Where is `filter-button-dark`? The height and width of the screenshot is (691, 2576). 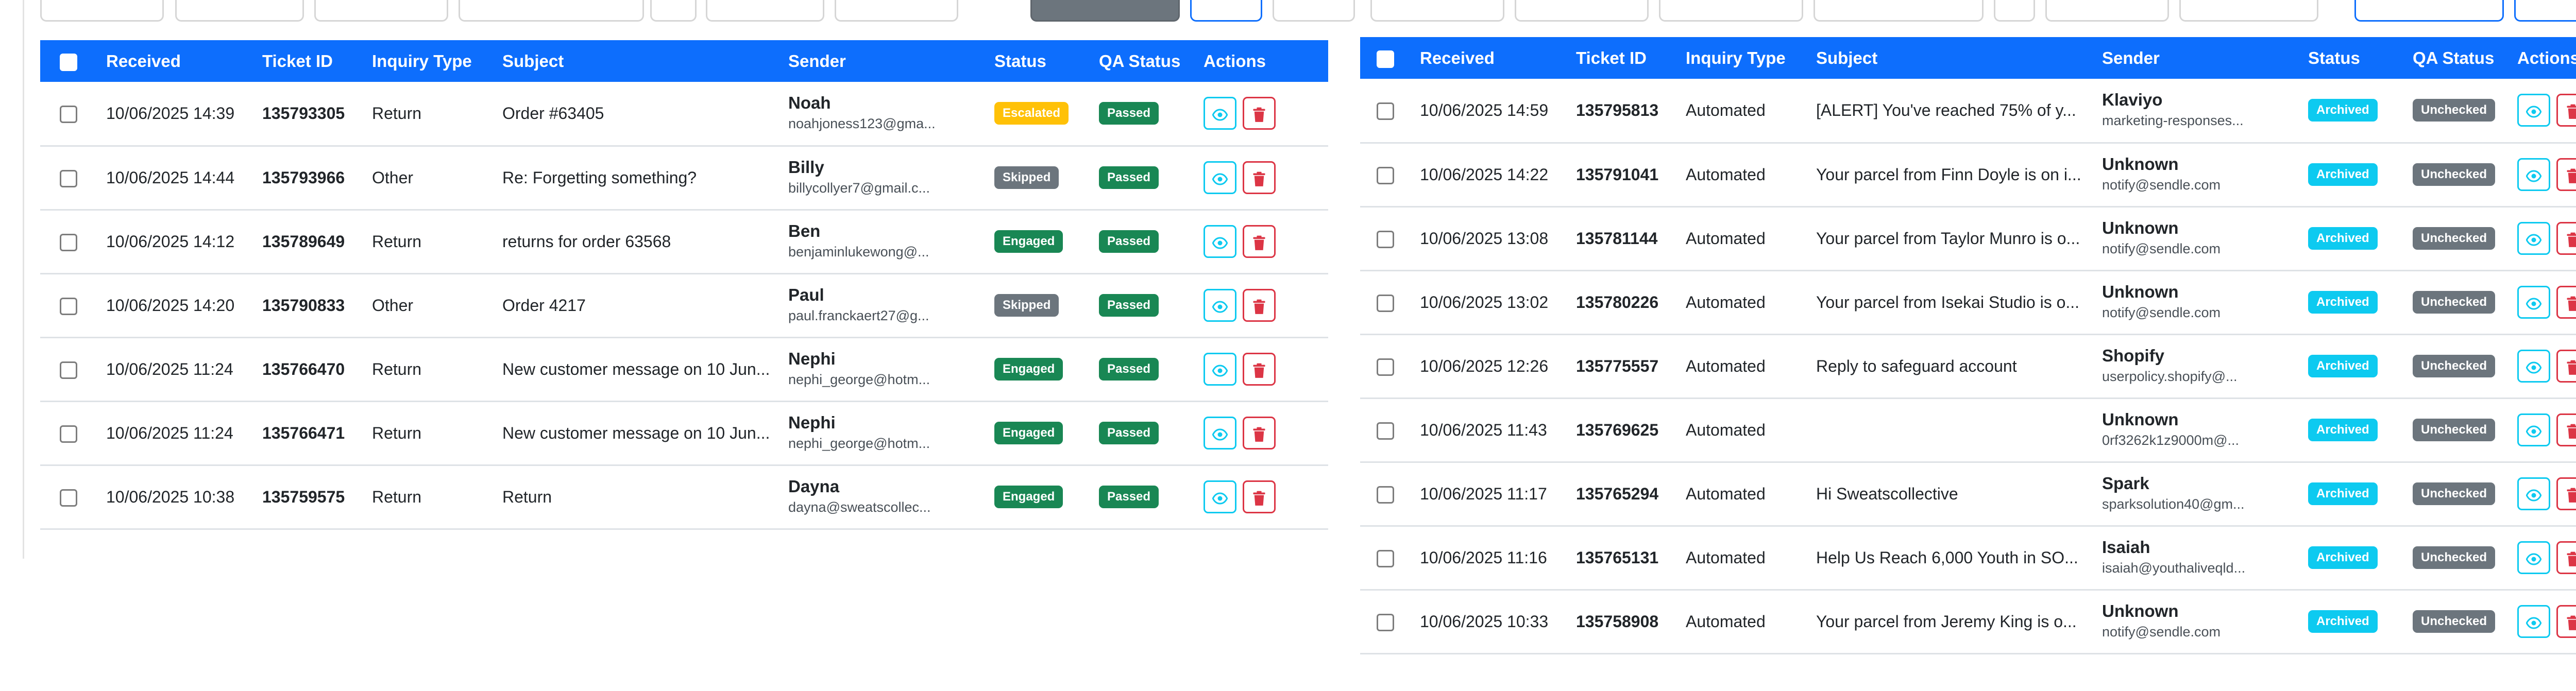 filter-button-dark is located at coordinates (1105, 11).